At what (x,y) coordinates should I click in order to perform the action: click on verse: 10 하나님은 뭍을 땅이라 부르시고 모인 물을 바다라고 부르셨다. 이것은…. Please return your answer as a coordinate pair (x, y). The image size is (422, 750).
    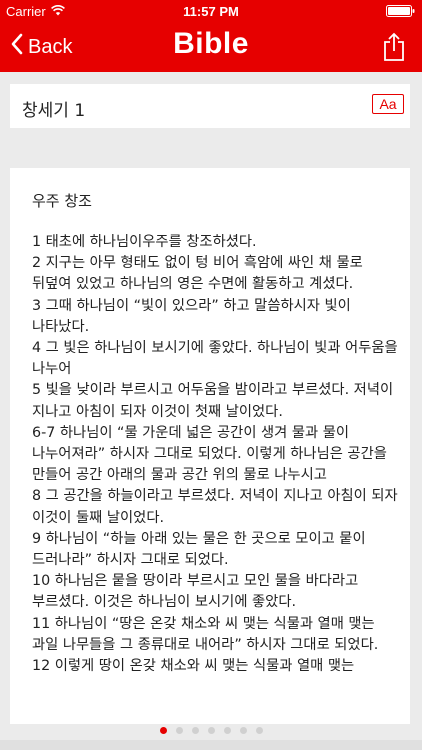
    Looking at the image, I should click on (195, 592).